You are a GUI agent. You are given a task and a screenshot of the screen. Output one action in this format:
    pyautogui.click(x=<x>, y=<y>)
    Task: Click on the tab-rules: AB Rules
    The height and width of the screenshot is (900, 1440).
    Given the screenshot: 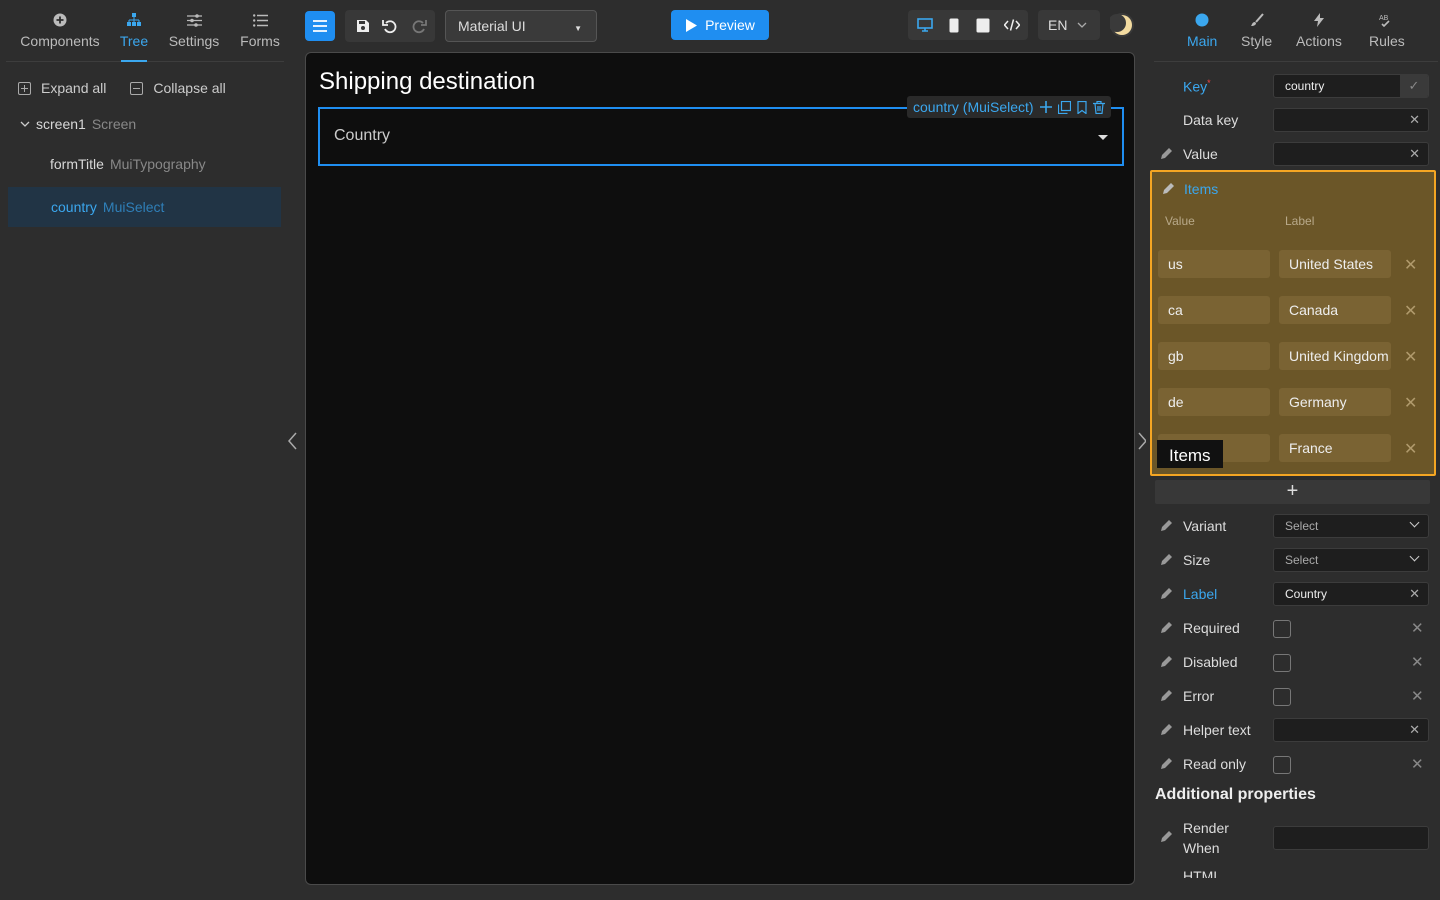 What is the action you would take?
    pyautogui.click(x=1387, y=30)
    